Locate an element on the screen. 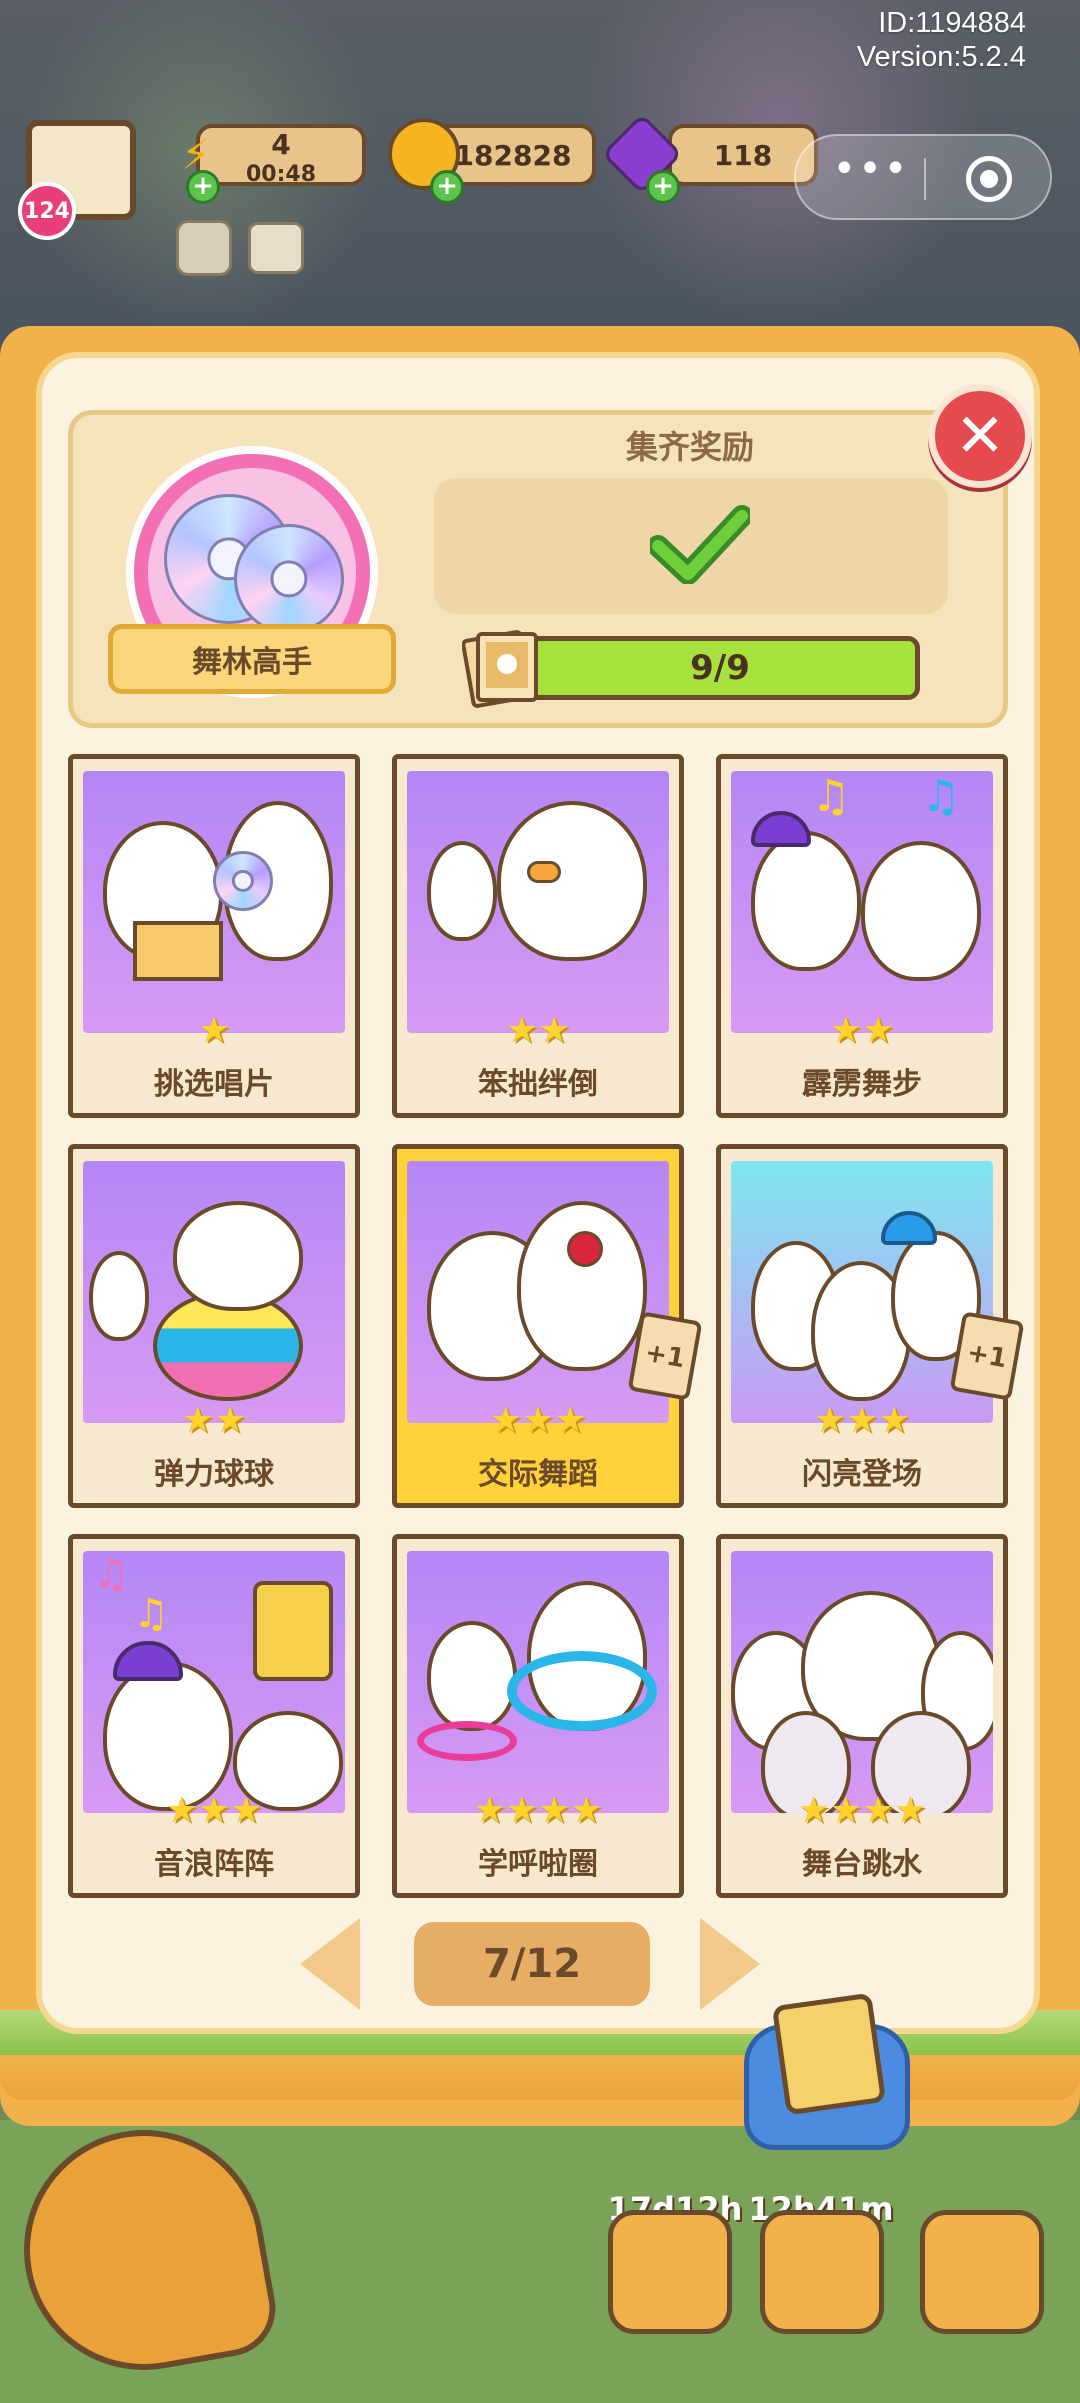 This screenshot has width=1080, height=2403. card-label: 舞台跳水 is located at coordinates (862, 1864).